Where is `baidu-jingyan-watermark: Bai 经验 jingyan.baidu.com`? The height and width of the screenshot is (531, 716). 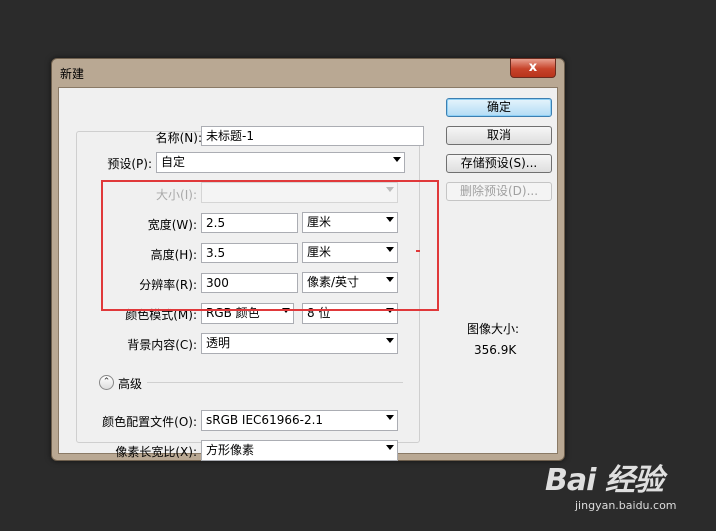
baidu-jingyan-watermark: Bai 经验 jingyan.baidu.com is located at coordinates (611, 483).